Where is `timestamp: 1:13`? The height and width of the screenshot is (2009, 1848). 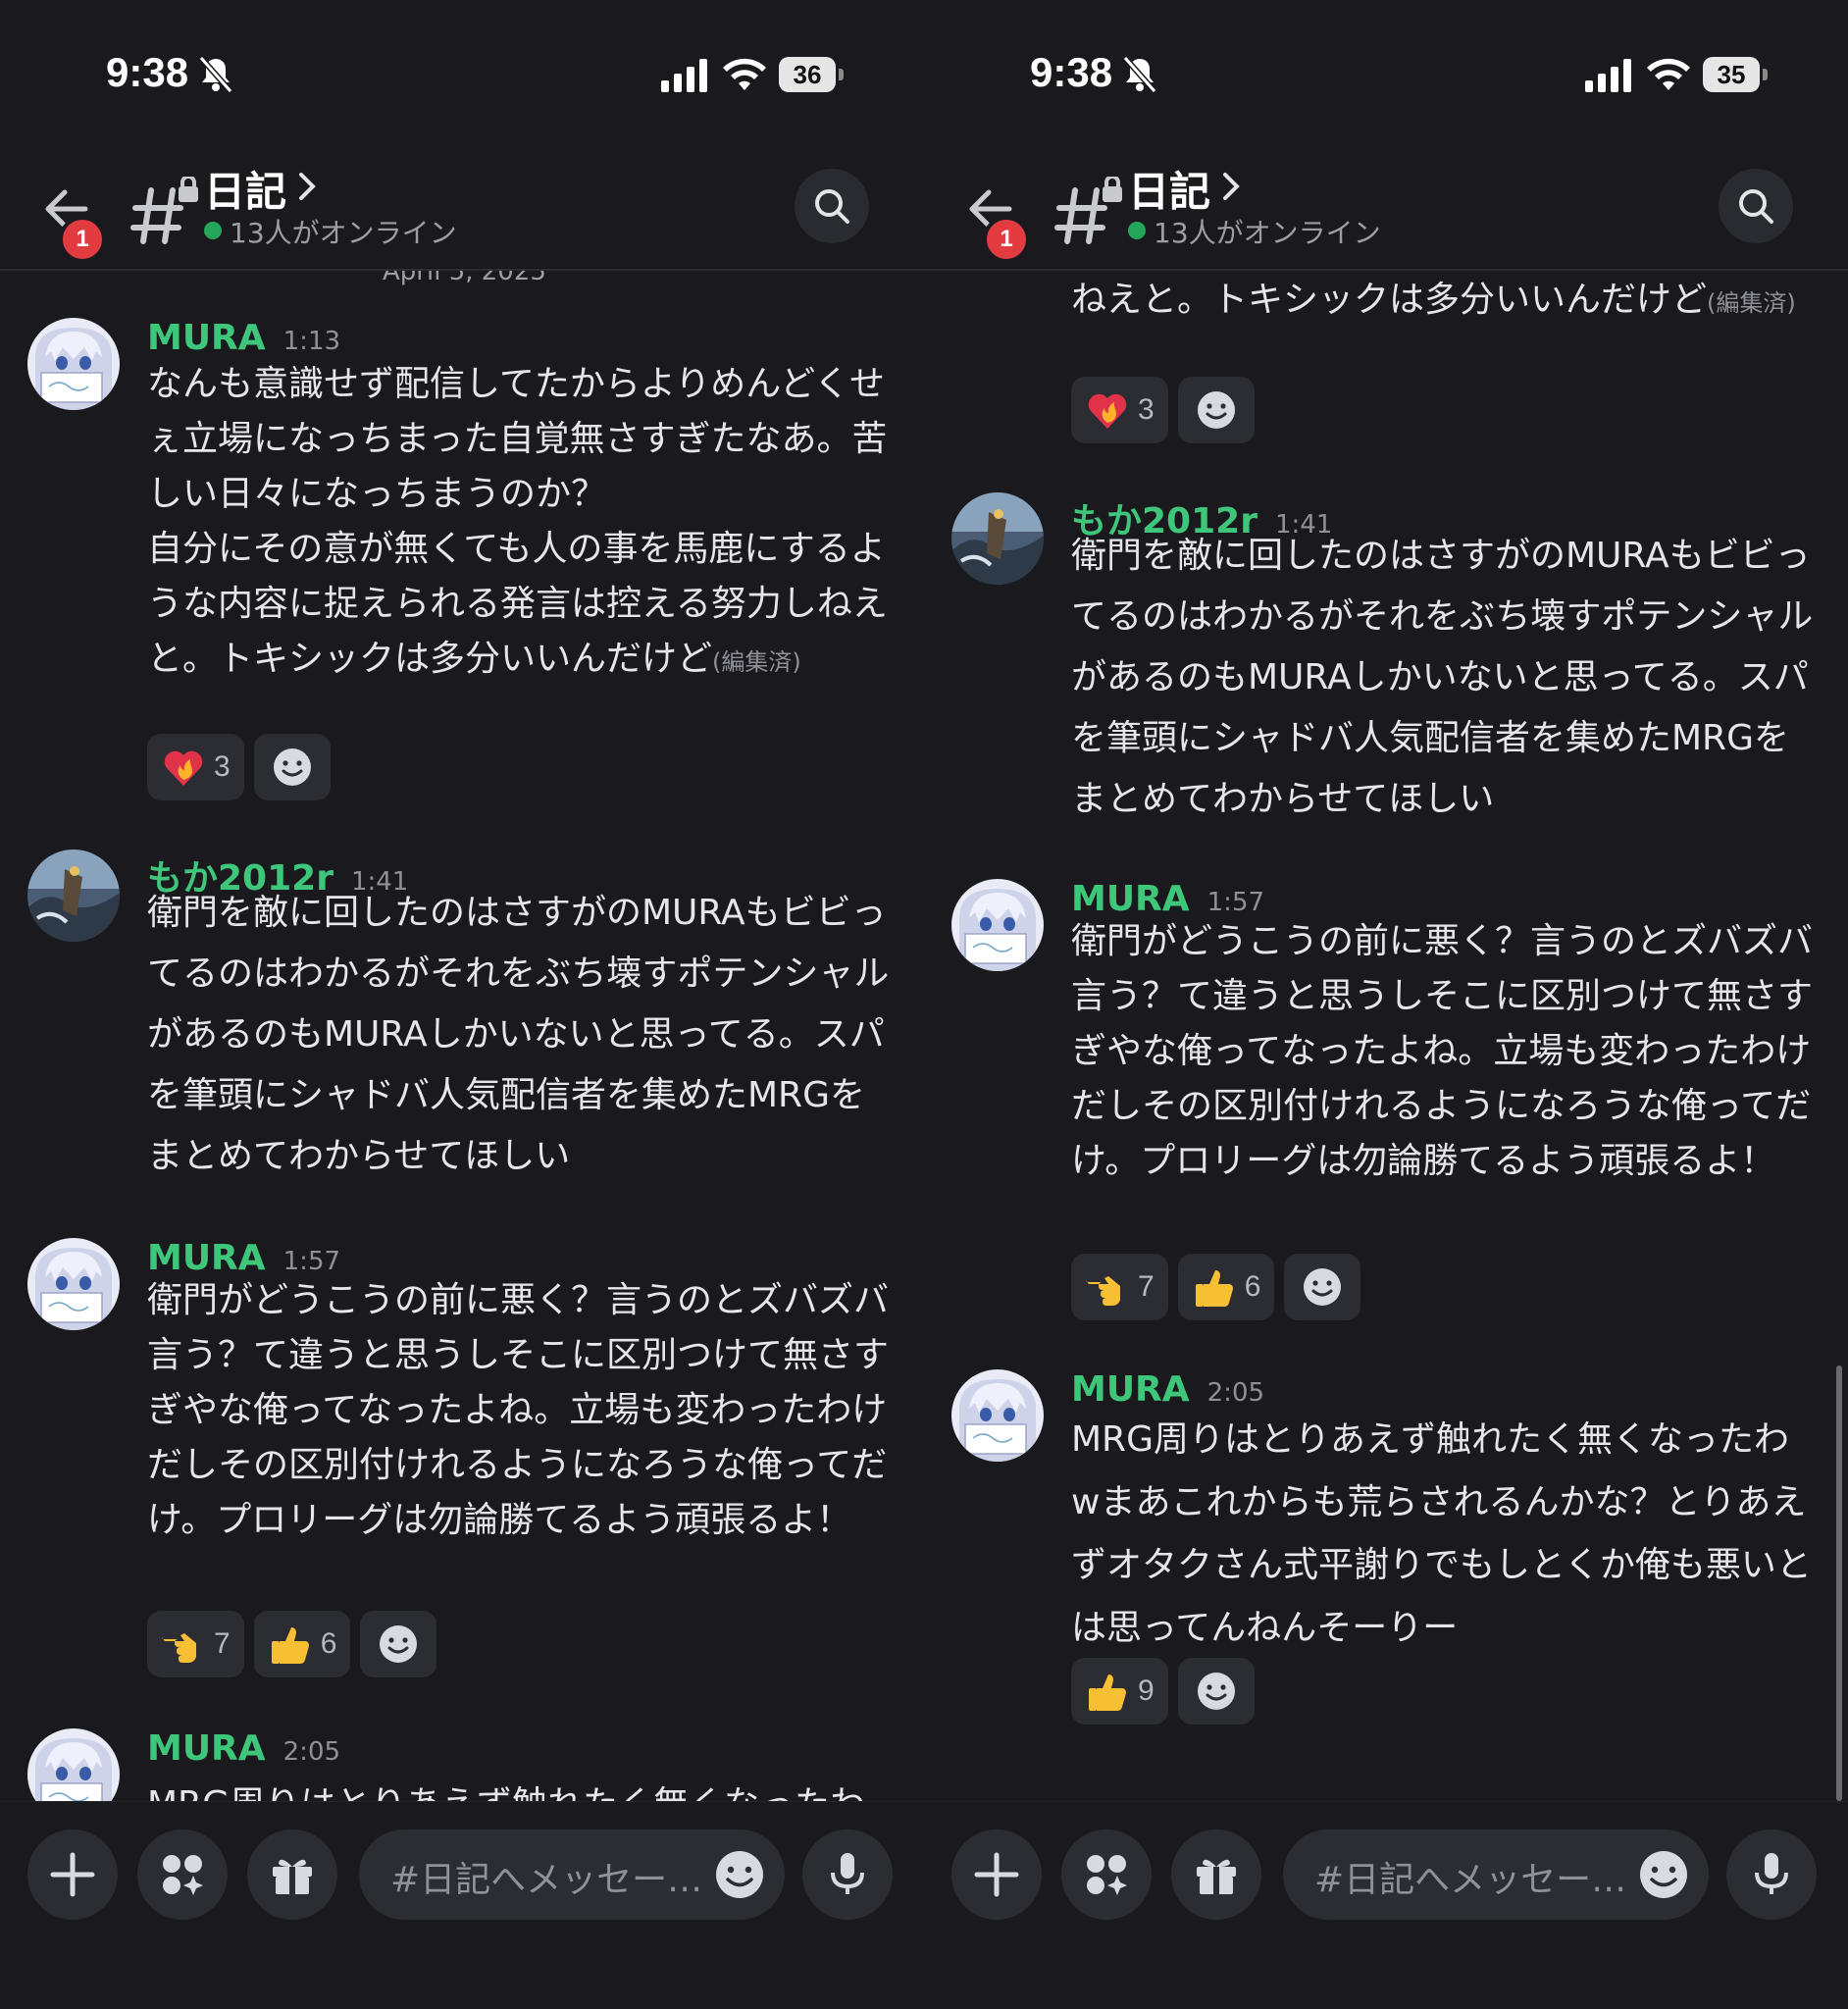 timestamp: 1:13 is located at coordinates (311, 341).